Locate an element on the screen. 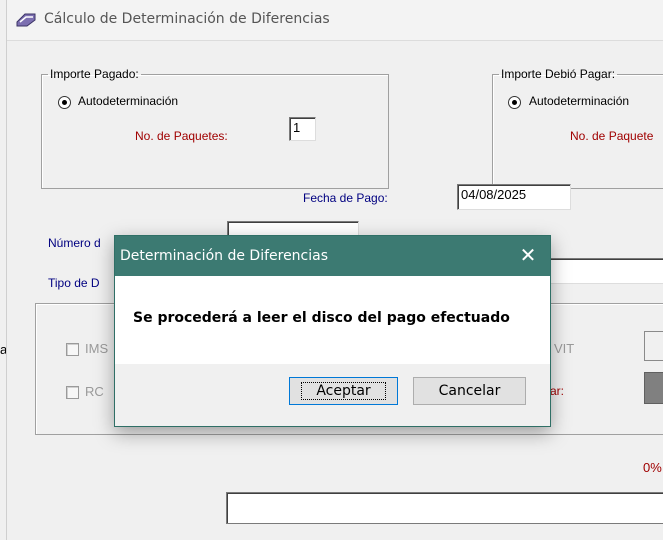  rc-label: RC is located at coordinates (94, 391).